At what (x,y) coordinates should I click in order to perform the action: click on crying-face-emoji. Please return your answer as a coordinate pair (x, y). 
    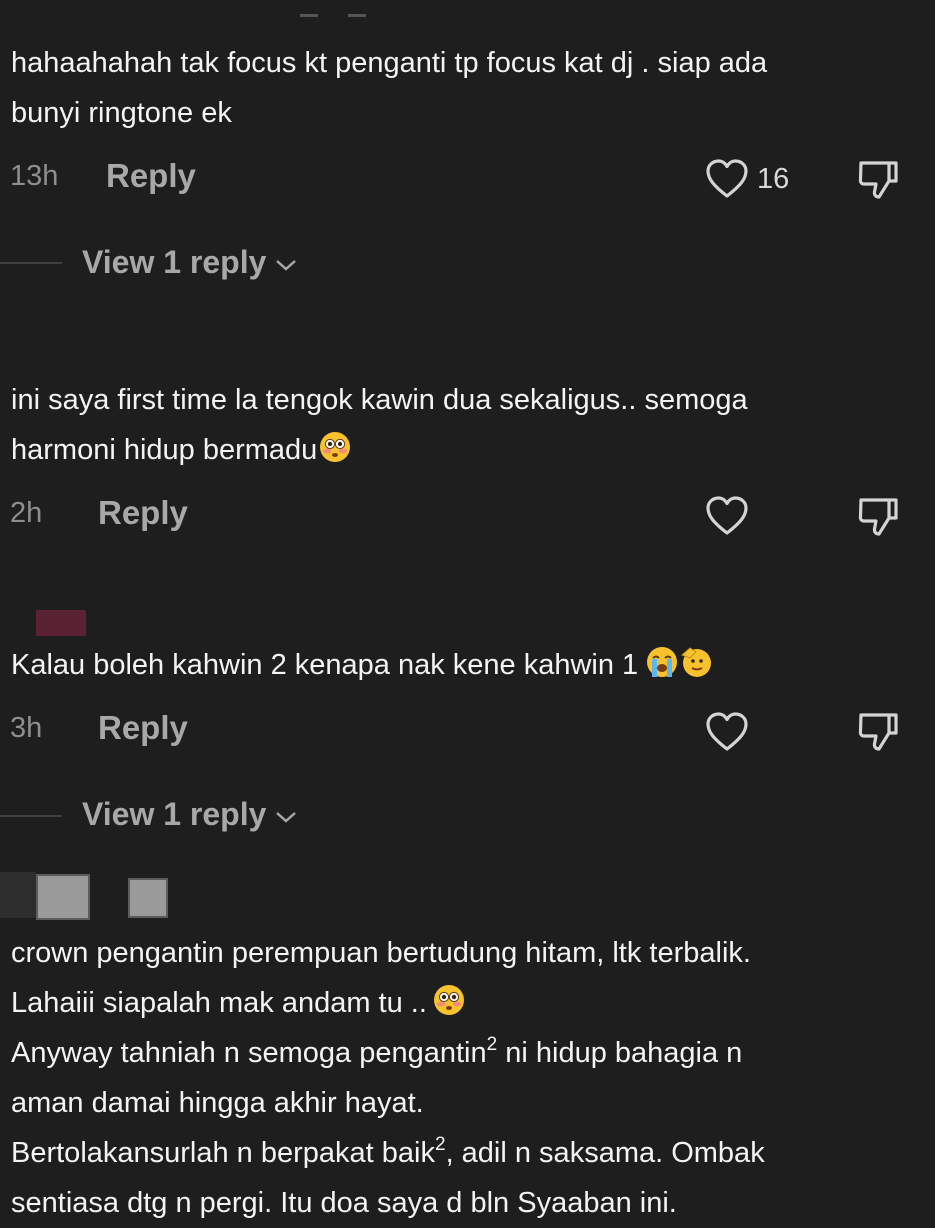
    Looking at the image, I should click on (662, 660).